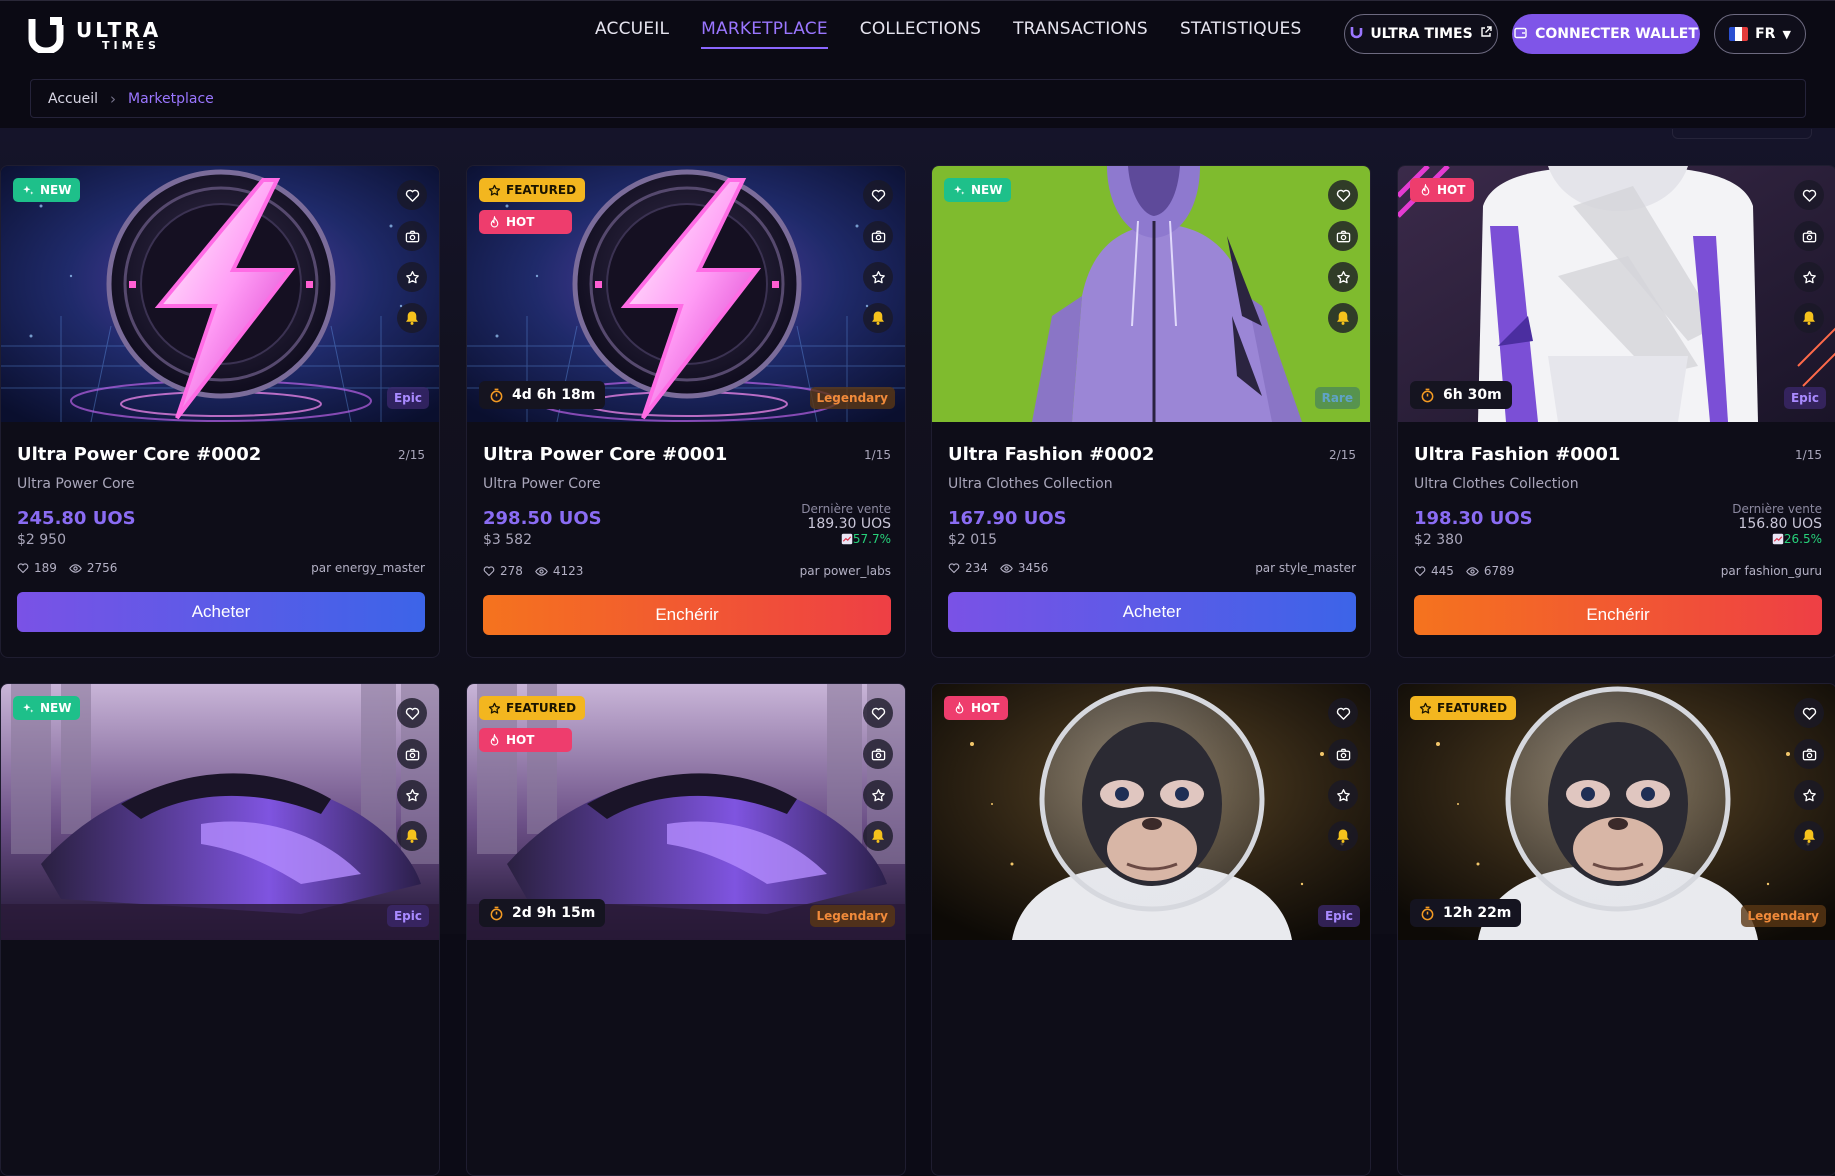 This screenshot has width=1835, height=1176. Describe the element at coordinates (94, 36) in the screenshot. I see `logo: ULTRA TIMES` at that location.